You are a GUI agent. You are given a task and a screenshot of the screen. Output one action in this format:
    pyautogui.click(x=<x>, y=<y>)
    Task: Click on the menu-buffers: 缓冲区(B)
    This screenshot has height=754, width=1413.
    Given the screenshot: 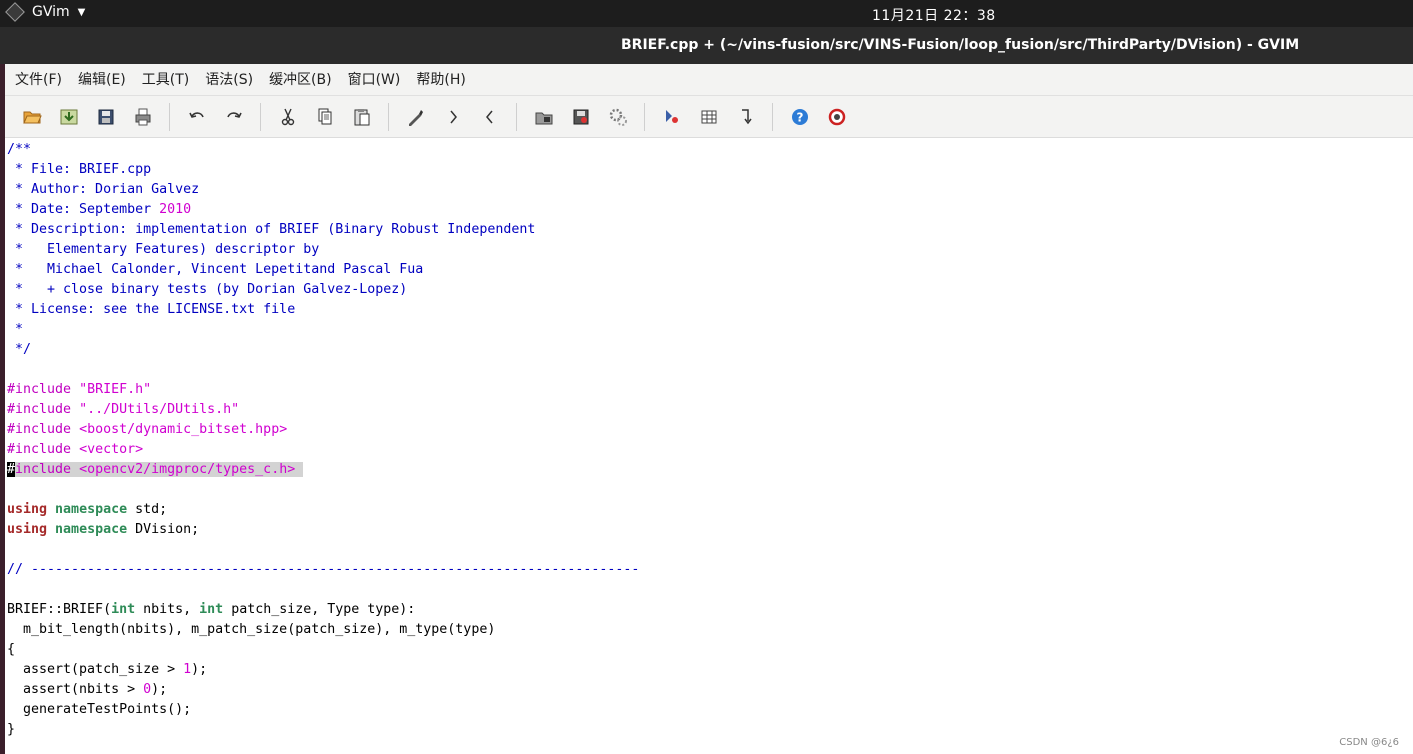 What is the action you would take?
    pyautogui.click(x=300, y=80)
    